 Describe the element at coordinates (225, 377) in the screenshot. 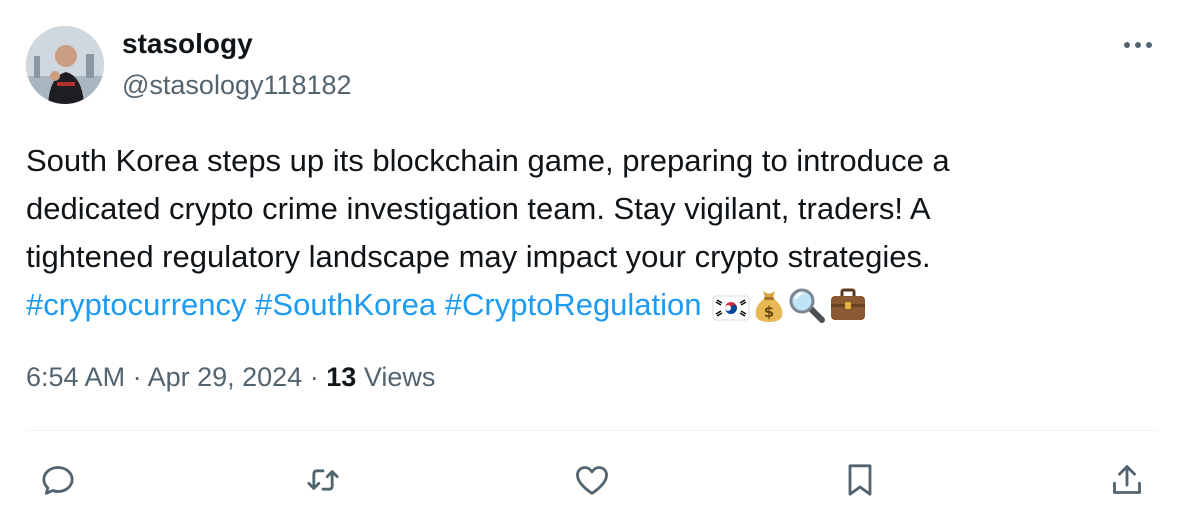

I see `tweet-date: Apr 29, 2024` at that location.